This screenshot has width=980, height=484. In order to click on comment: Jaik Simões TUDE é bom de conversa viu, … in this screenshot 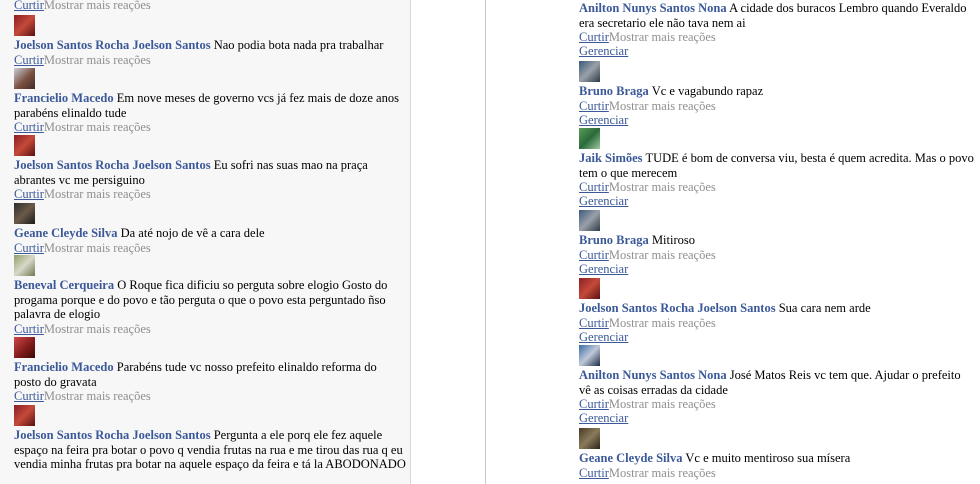, I will do `click(776, 168)`.